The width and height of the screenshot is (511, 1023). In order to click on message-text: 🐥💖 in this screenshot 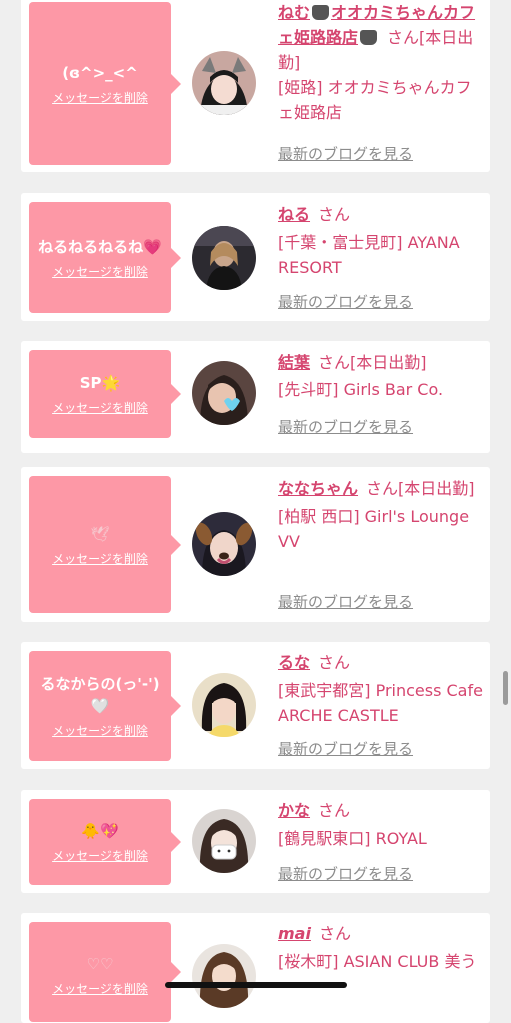, I will do `click(100, 831)`.